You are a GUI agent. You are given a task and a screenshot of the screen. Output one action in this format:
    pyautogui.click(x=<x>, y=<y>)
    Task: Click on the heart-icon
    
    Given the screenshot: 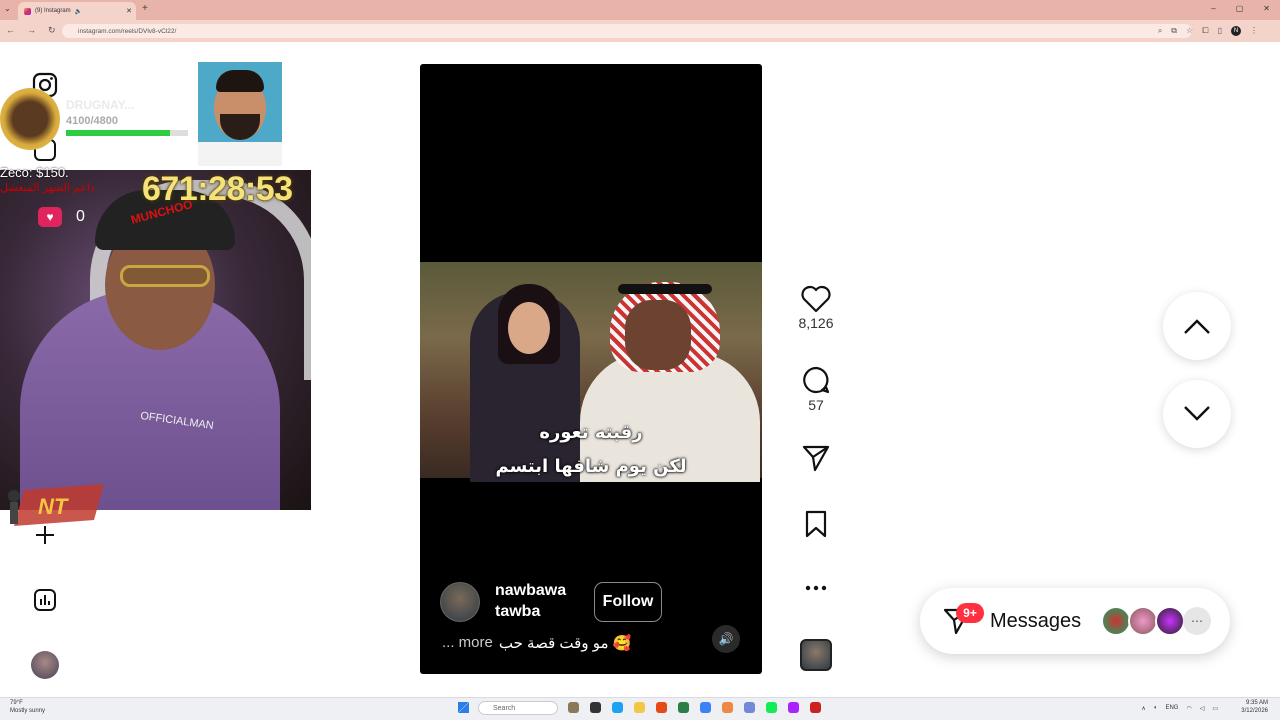 What is the action you would take?
    pyautogui.click(x=816, y=299)
    